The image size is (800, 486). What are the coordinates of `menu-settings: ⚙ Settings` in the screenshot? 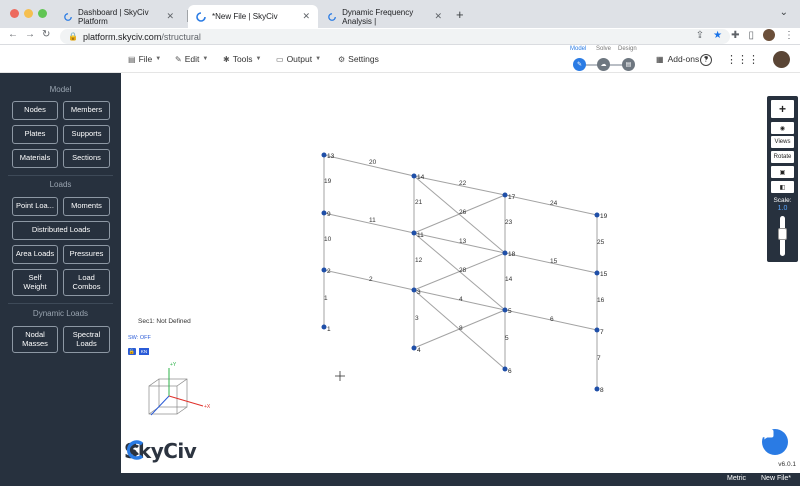 It's located at (358, 59).